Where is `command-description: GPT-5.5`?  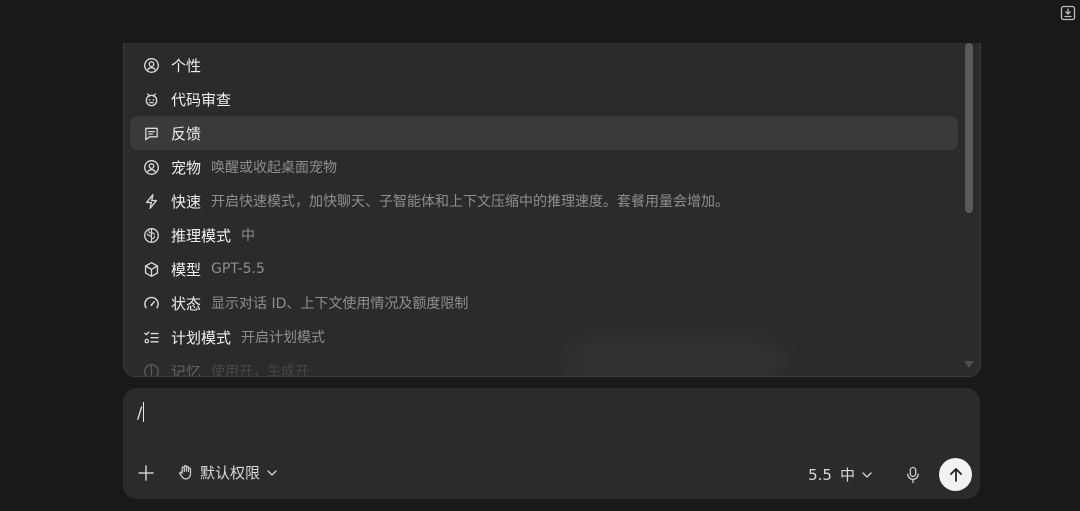 command-description: GPT-5.5 is located at coordinates (238, 269).